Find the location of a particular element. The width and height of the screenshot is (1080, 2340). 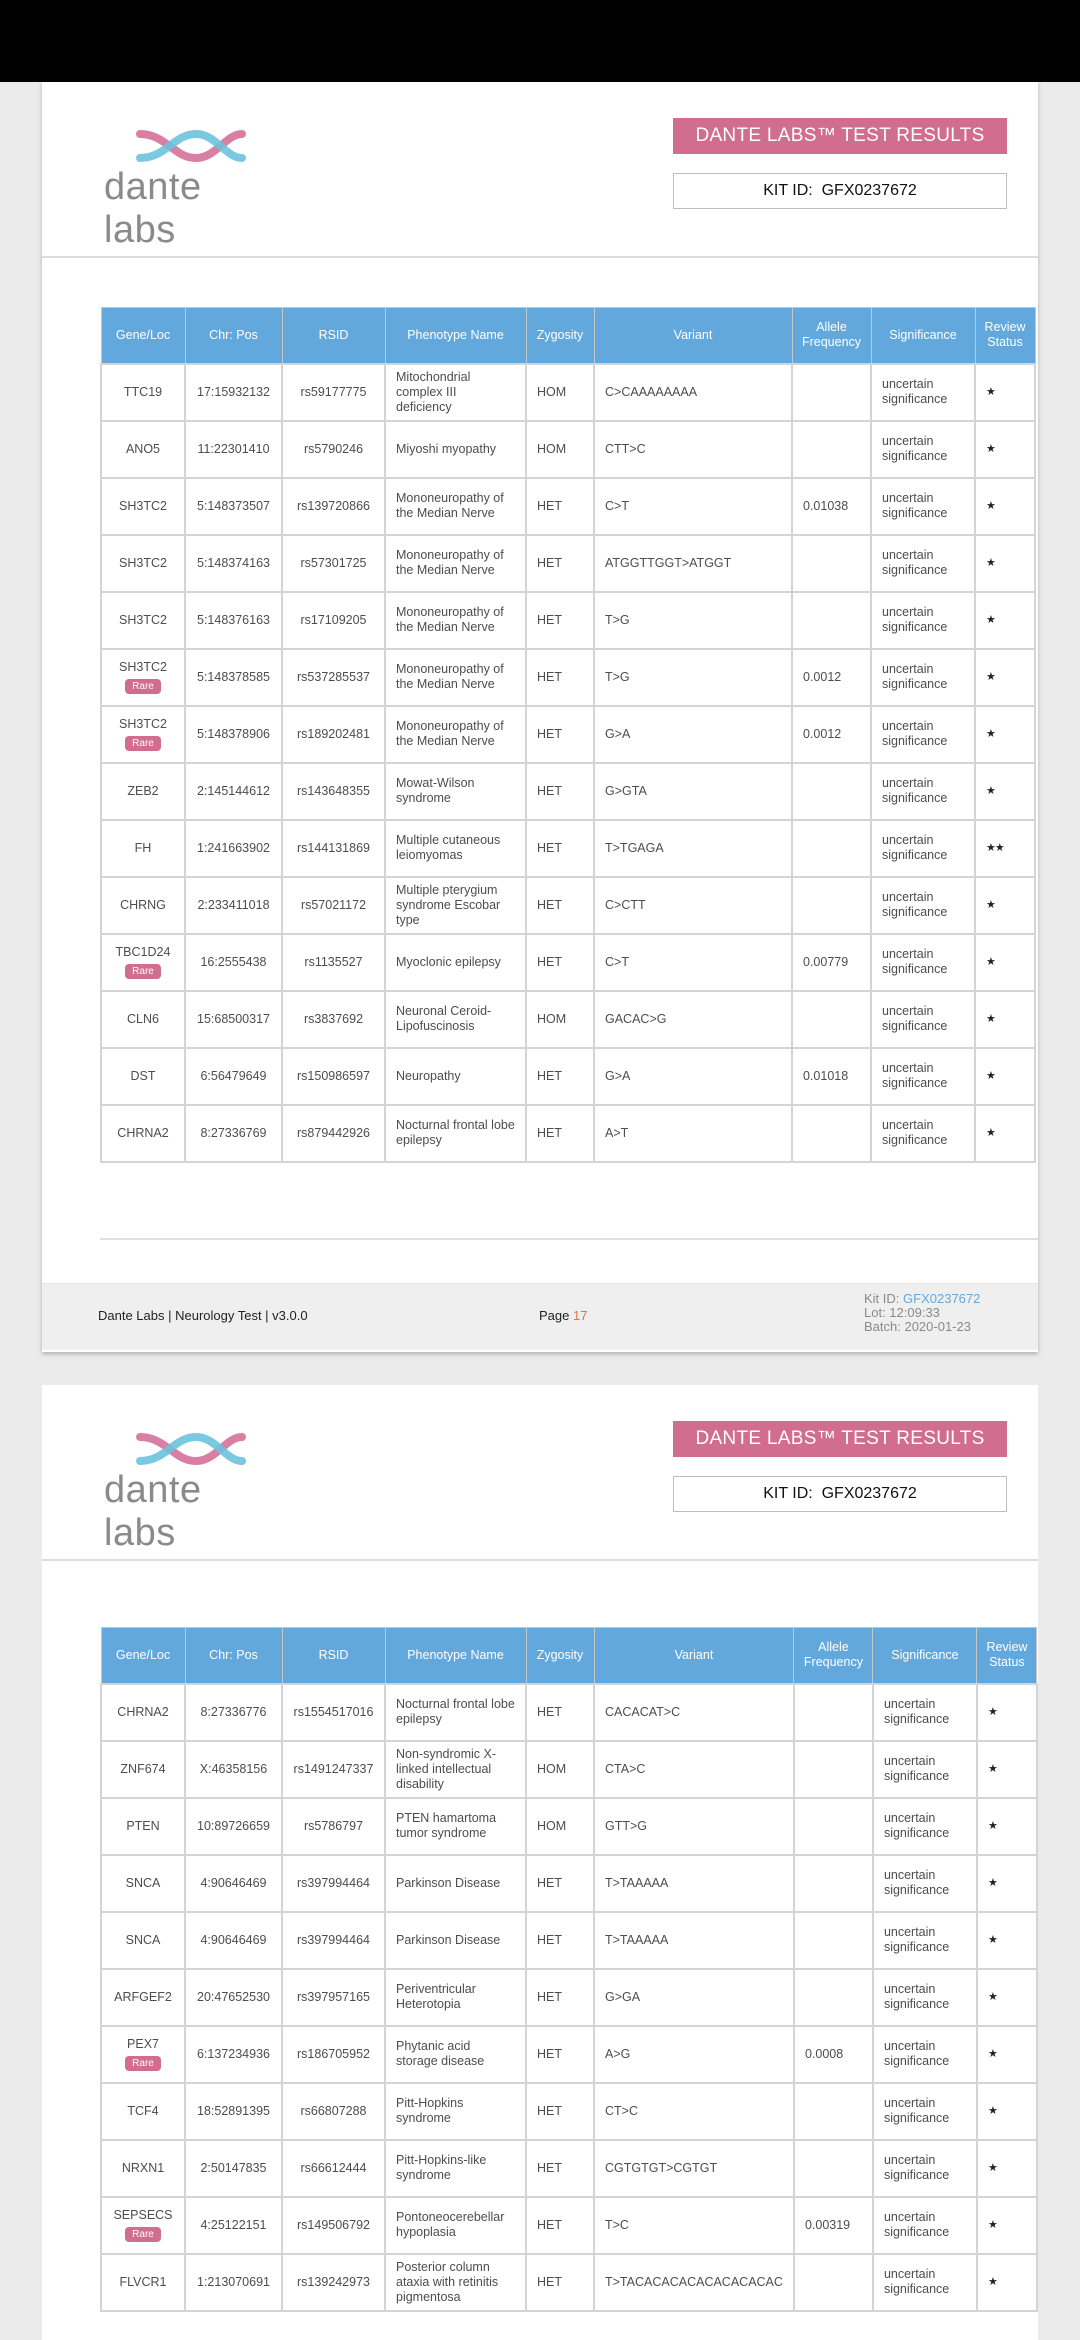

allele-frequency-cell: 0.00319 is located at coordinates (833, 2225).